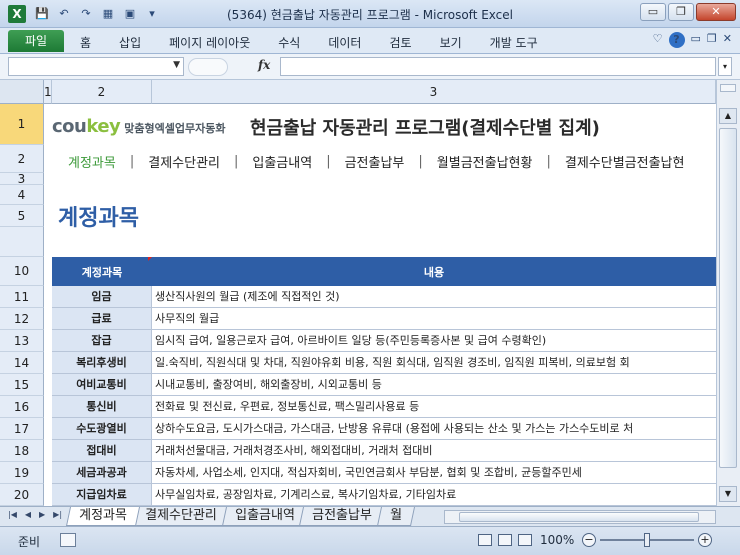 Image resolution: width=740 pixels, height=555 pixels. Describe the element at coordinates (676, 40) in the screenshot. I see `help-icon: ?` at that location.